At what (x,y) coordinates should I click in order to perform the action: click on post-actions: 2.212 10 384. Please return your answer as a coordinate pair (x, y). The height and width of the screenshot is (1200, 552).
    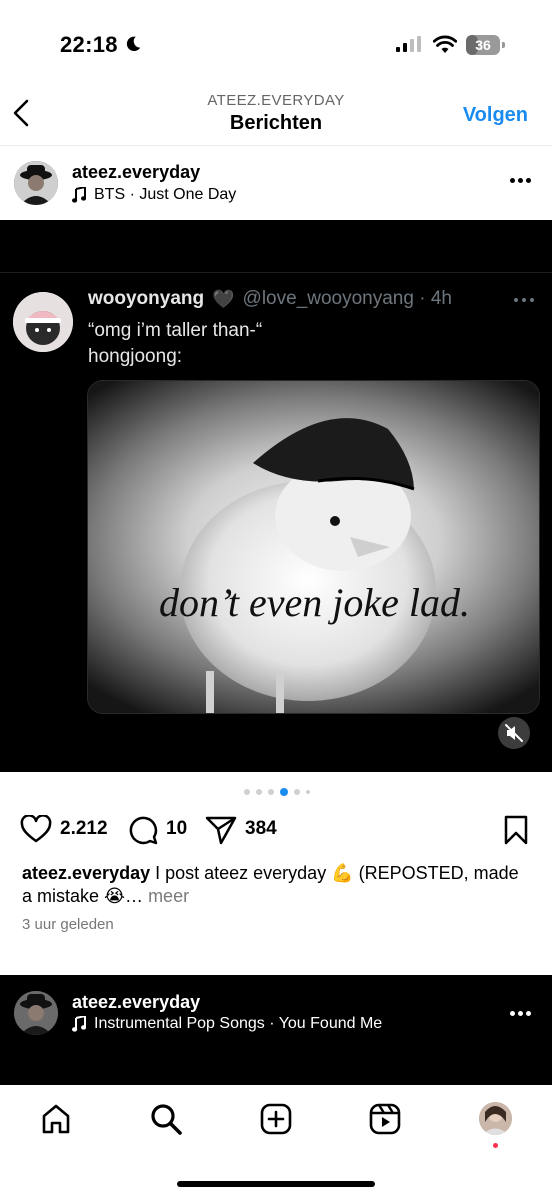
    Looking at the image, I should click on (276, 830).